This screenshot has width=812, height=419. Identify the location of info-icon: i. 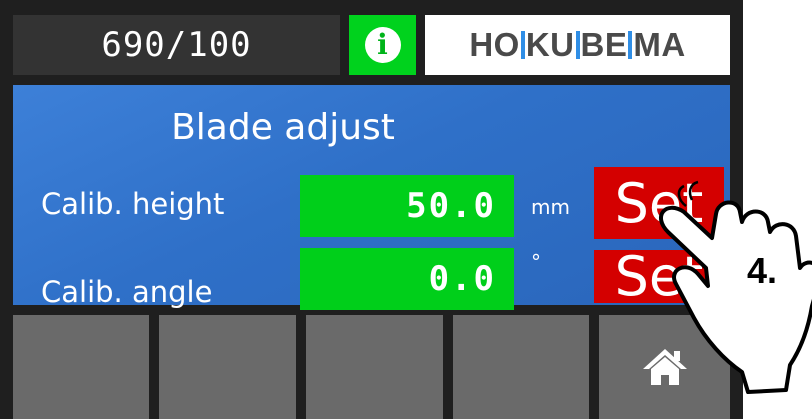
(382, 45).